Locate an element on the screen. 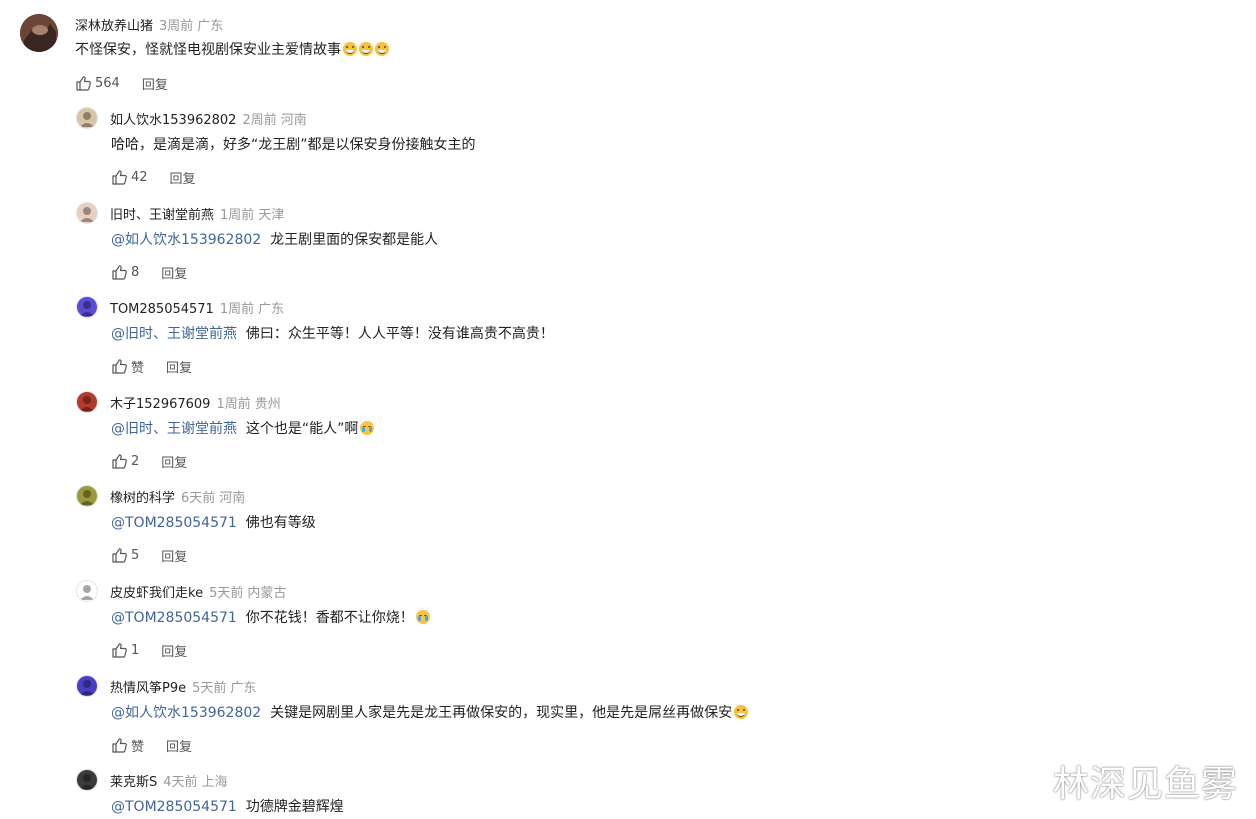 The width and height of the screenshot is (1256, 819). like-button: 2 is located at coordinates (125, 461).